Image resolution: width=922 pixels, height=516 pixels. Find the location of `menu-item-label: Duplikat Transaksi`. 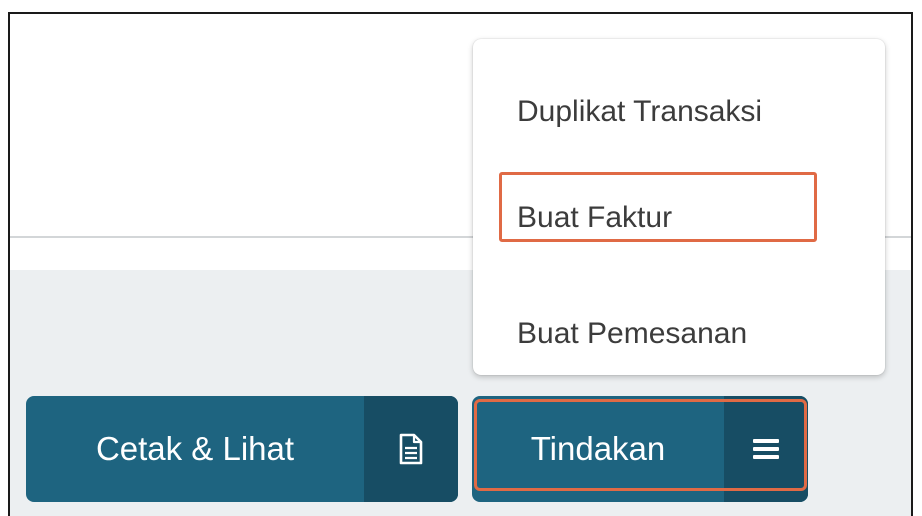

menu-item-label: Duplikat Transaksi is located at coordinates (640, 111).